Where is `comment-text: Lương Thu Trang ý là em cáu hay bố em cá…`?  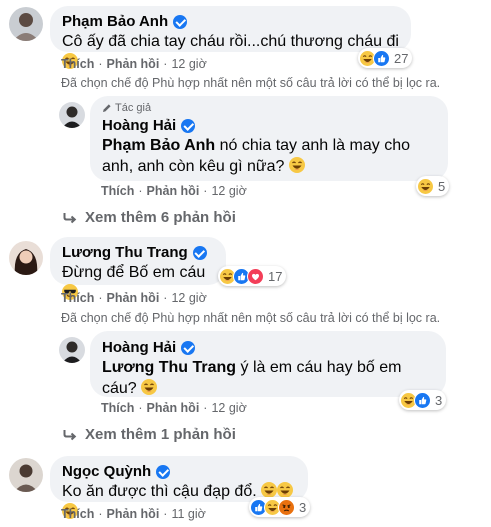 comment-text: Lương Thu Trang ý là em cáu hay bố em cá… is located at coordinates (252, 378).